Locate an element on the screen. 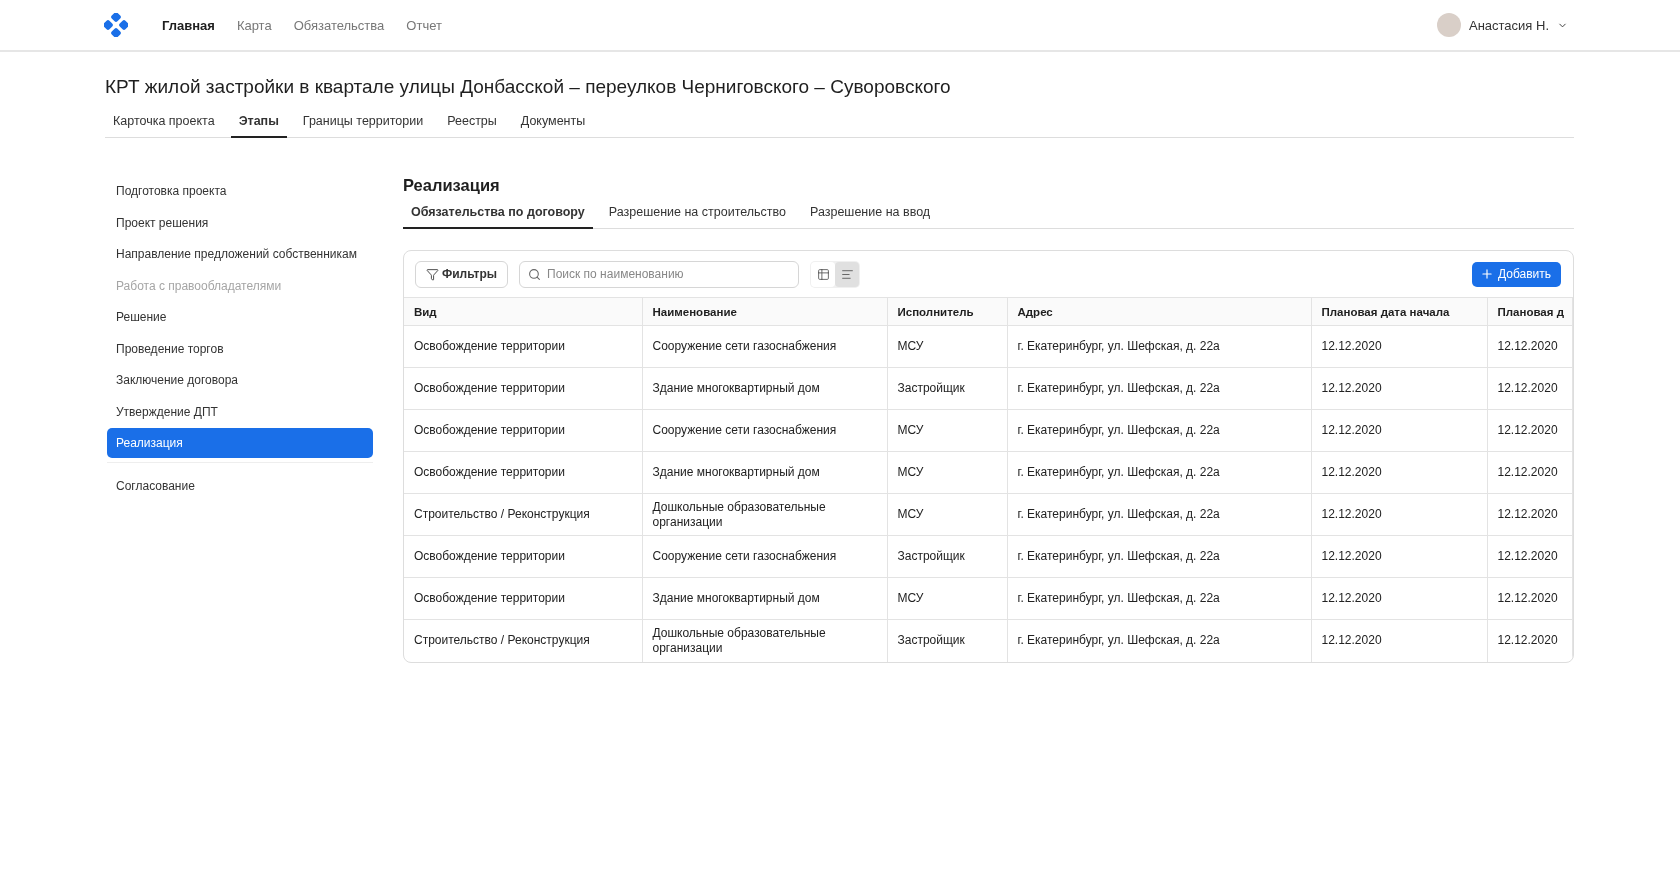 This screenshot has width=1680, height=875. list-icon is located at coordinates (847, 274).